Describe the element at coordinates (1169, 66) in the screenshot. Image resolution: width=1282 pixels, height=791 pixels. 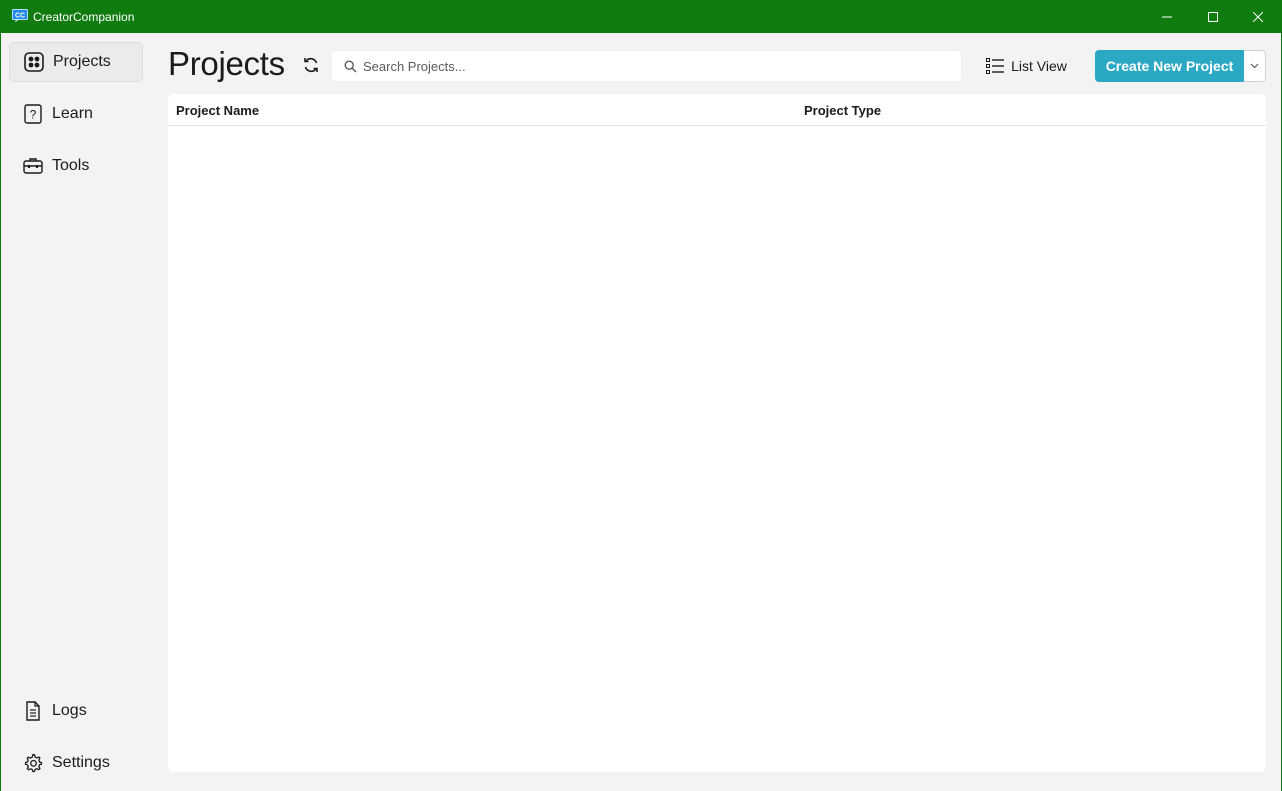
I see `create-new-project-button: Create New Project` at that location.